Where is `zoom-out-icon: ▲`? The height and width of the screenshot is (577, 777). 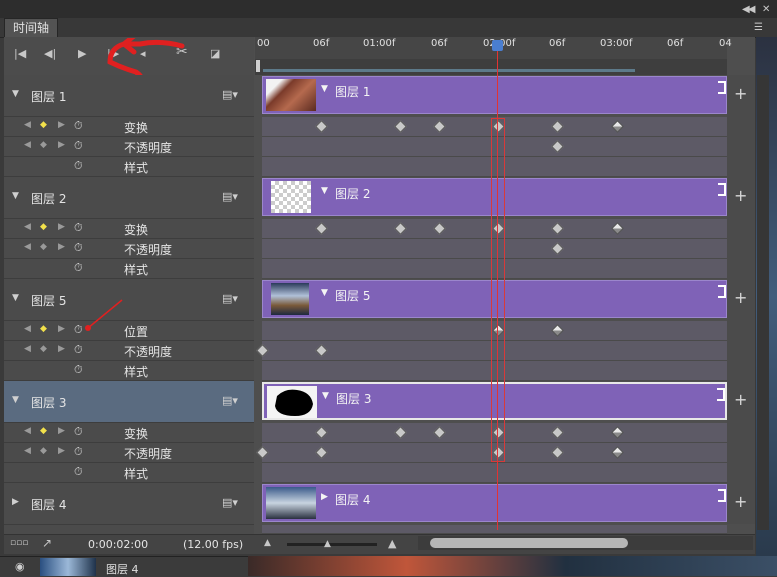 zoom-out-icon: ▲ is located at coordinates (267, 543).